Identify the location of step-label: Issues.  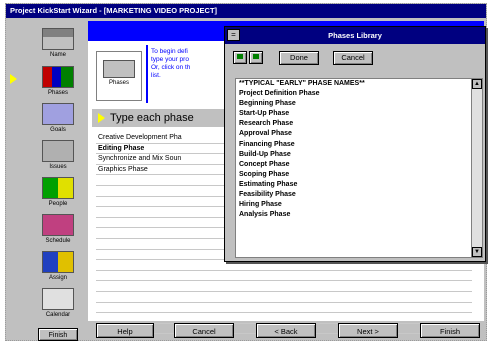
(58, 167).